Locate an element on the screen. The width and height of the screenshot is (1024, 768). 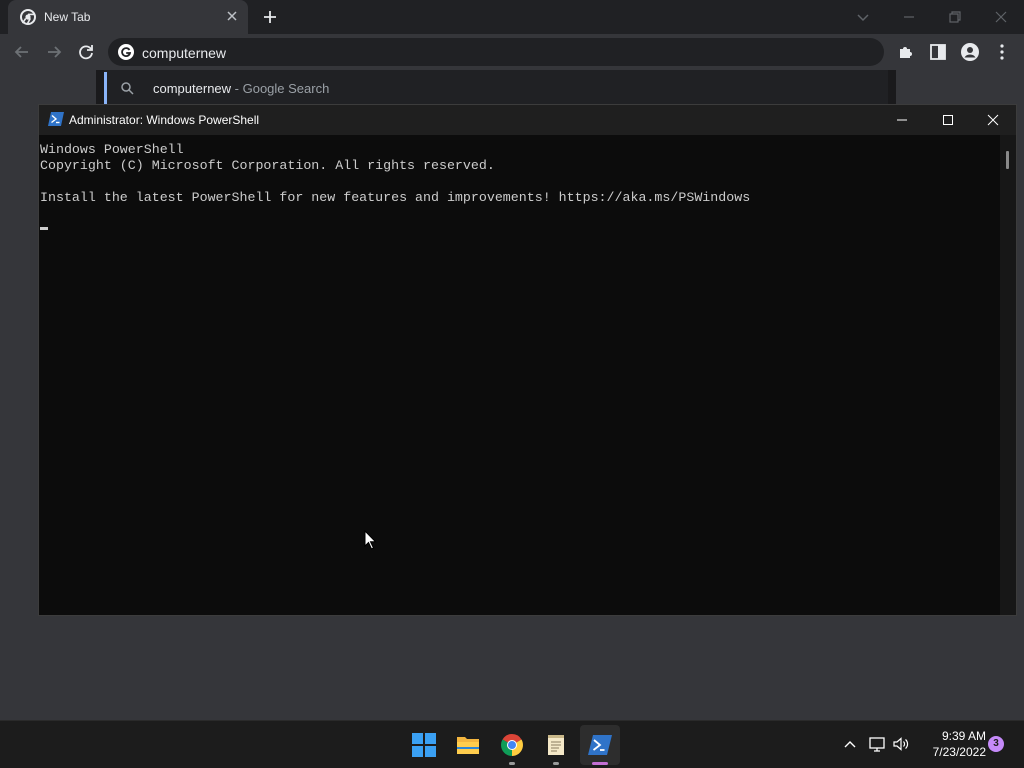
back-arrow-icon is located at coordinates (22, 52).